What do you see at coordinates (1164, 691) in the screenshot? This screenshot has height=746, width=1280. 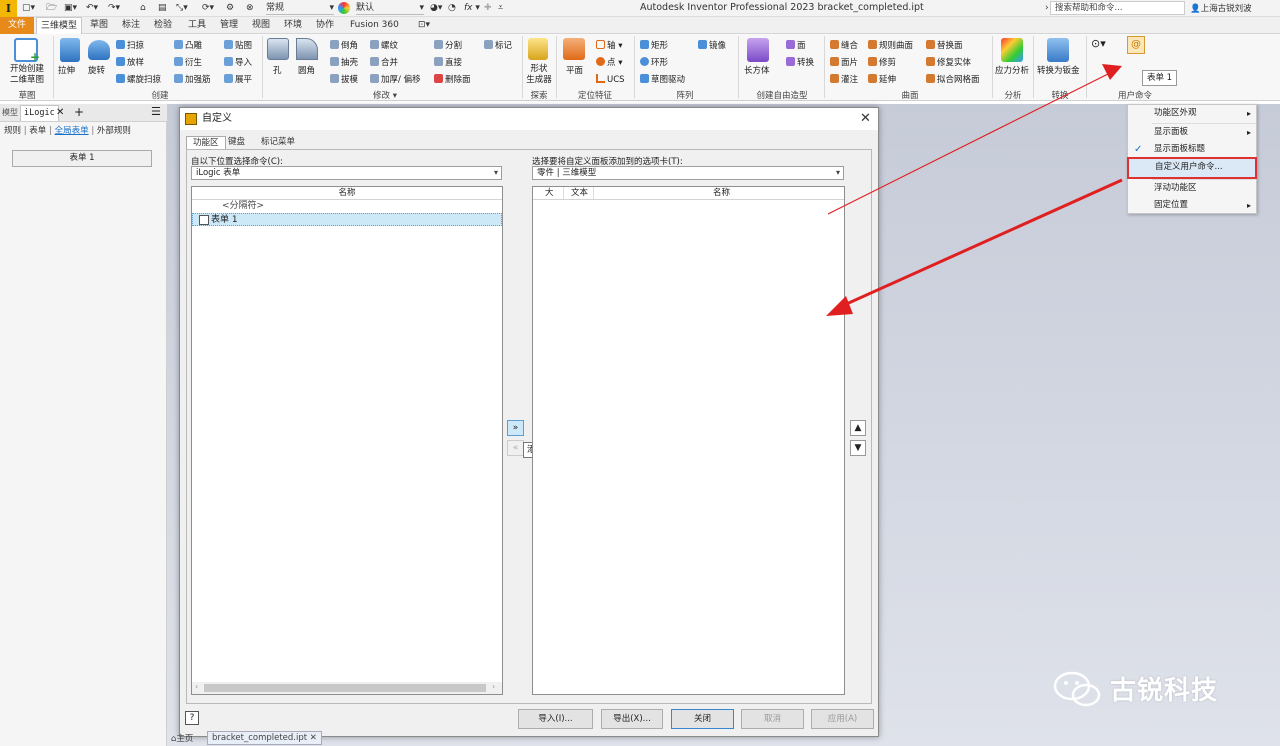 I see `watermark-text: 古锐科技` at bounding box center [1164, 691].